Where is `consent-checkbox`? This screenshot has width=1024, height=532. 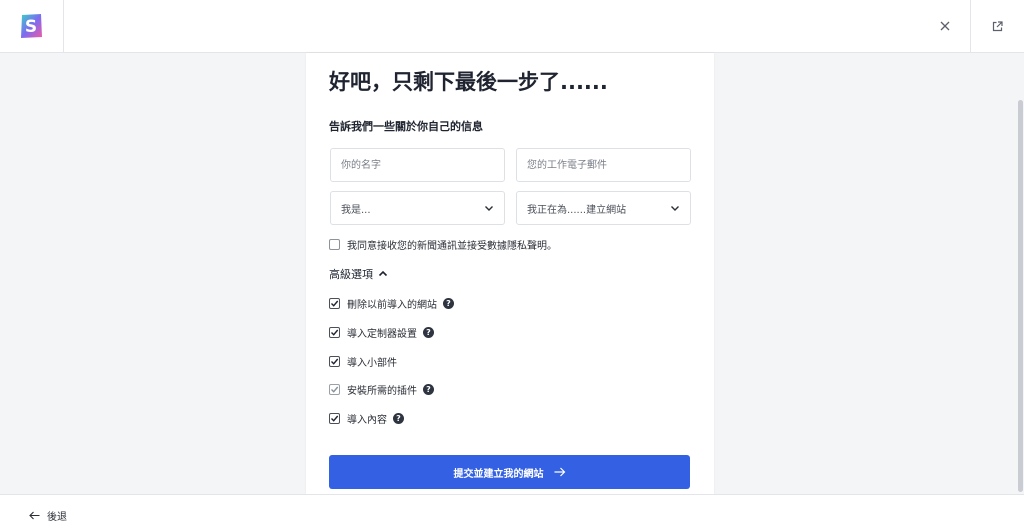 consent-checkbox is located at coordinates (334, 244).